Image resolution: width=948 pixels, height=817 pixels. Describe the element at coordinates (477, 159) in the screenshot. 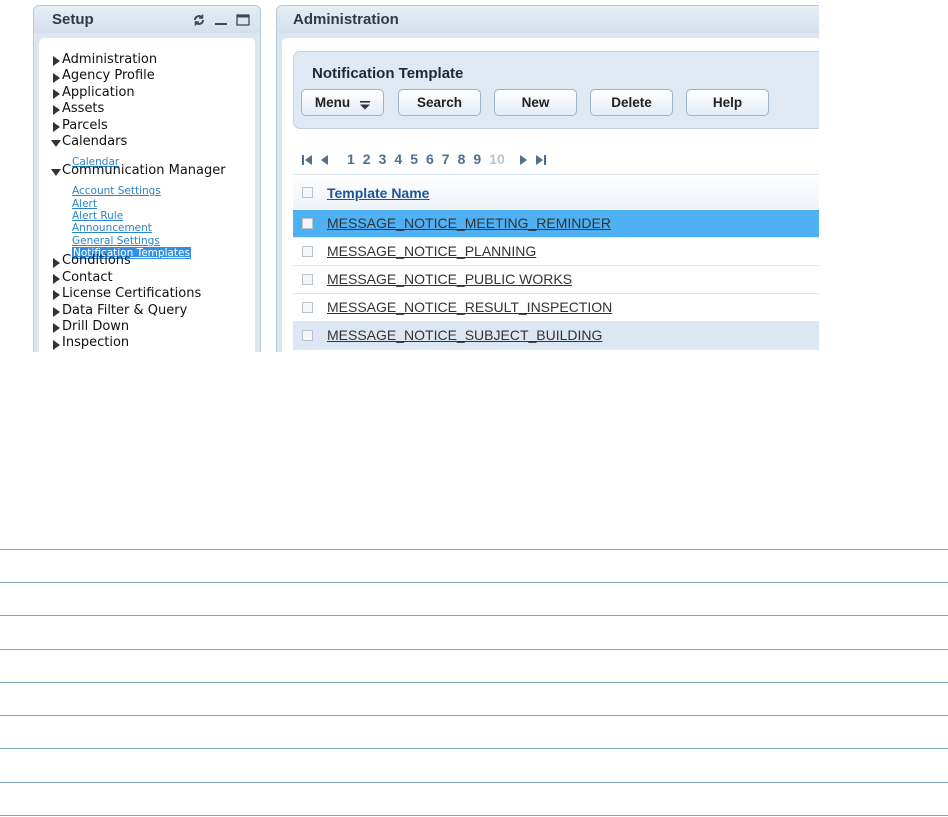

I see `page-link: 9` at that location.